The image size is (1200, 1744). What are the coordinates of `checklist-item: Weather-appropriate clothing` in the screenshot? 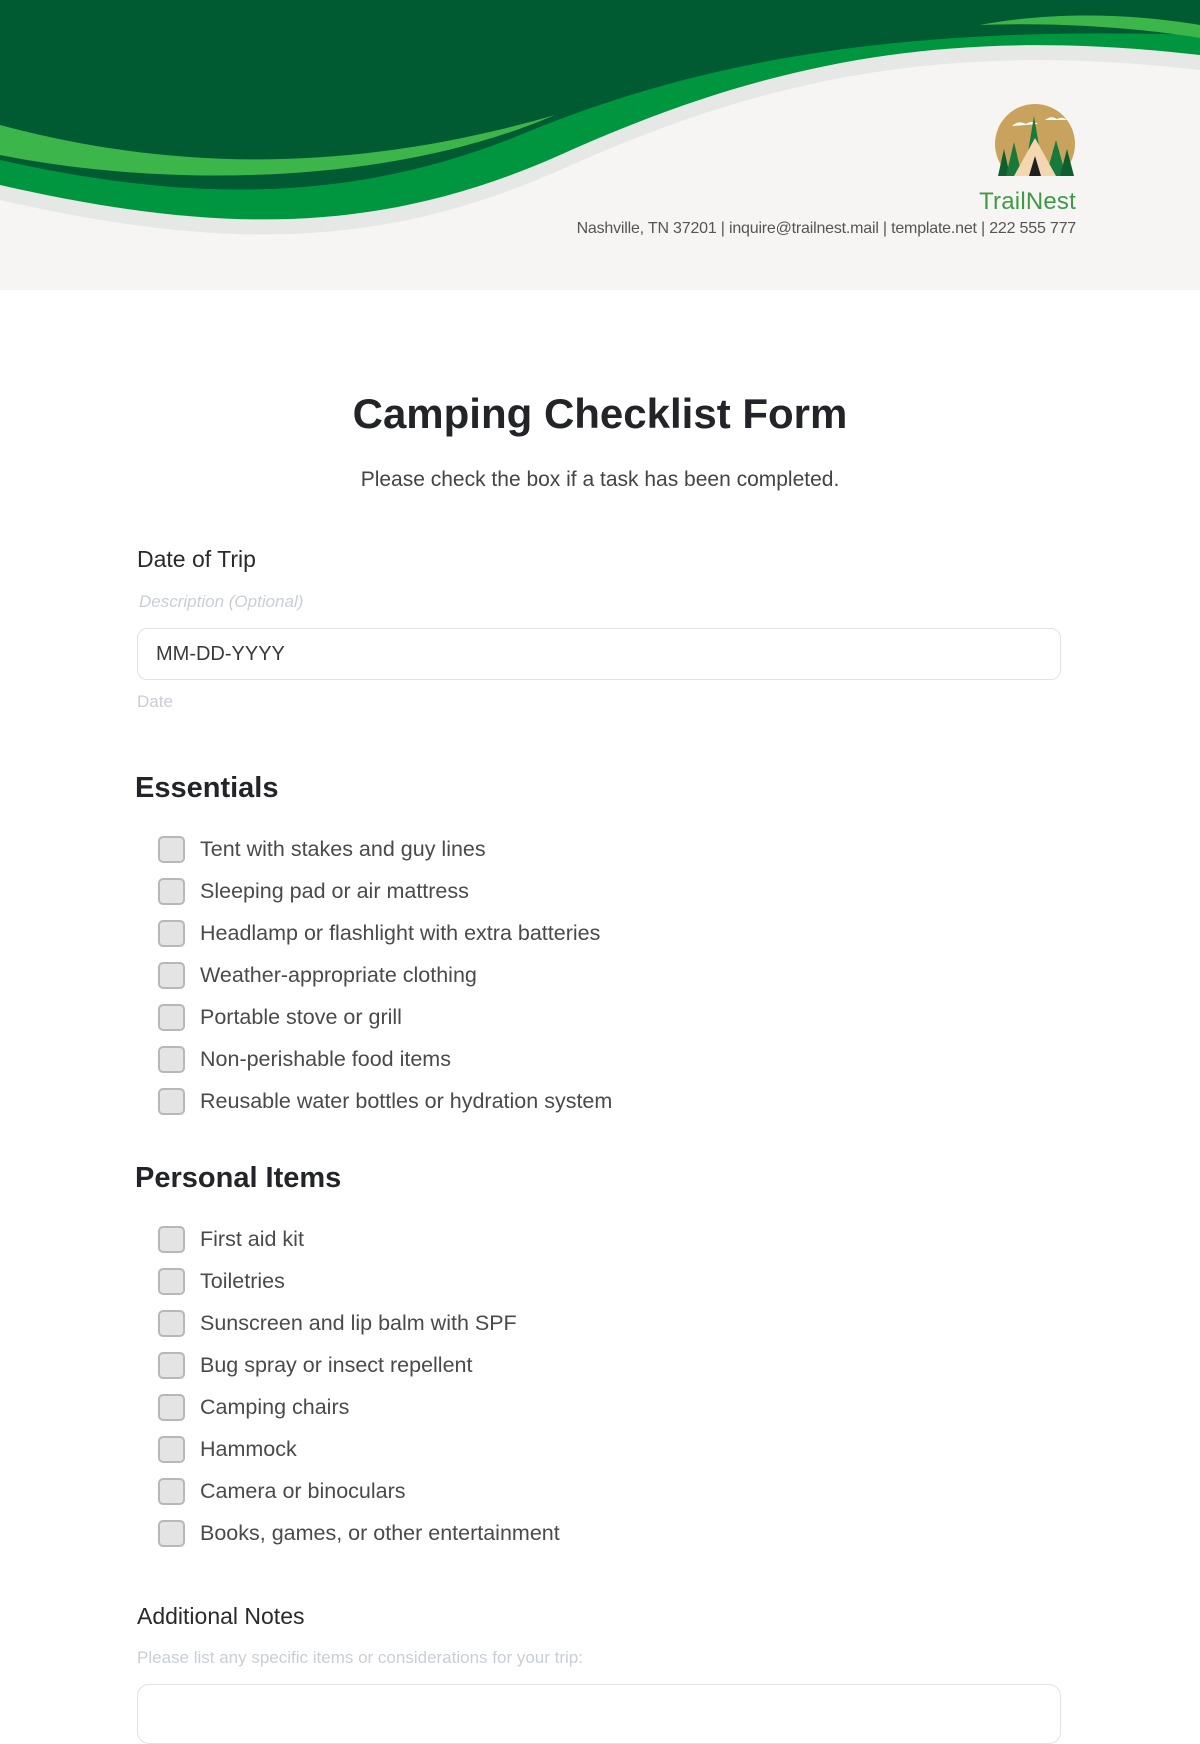 It's located at (385, 975).